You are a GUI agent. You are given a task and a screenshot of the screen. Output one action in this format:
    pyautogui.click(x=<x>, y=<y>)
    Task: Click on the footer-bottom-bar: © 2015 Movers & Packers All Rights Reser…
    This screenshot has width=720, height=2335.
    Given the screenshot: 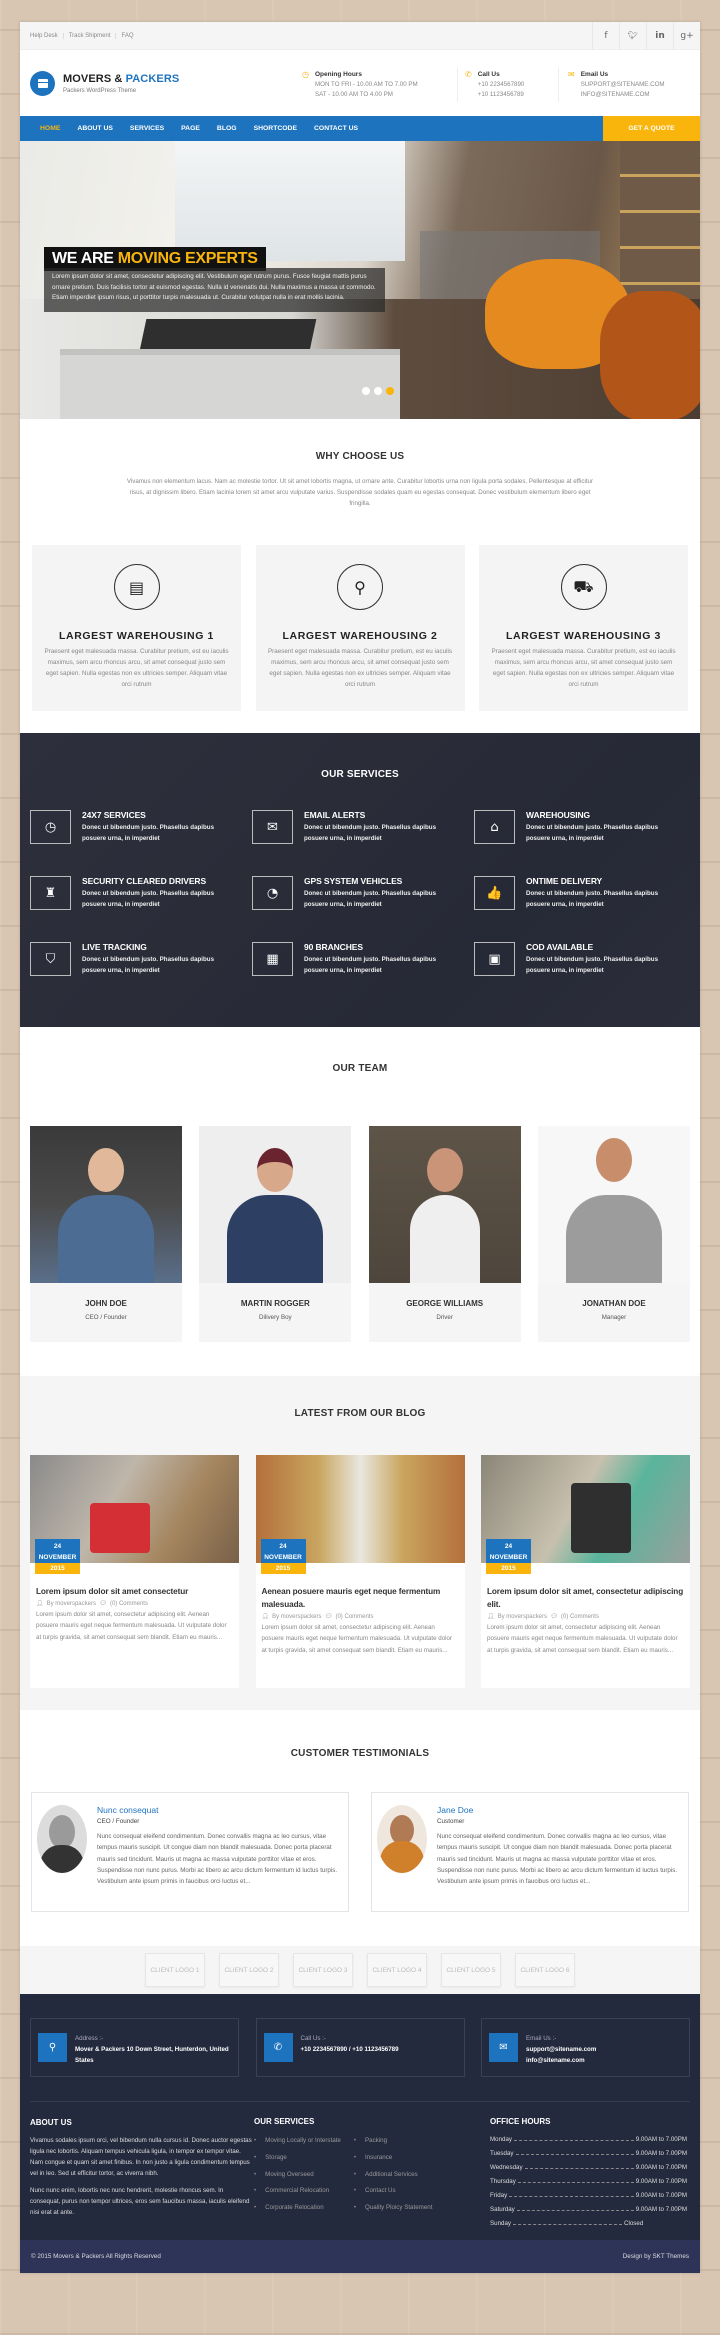 What is the action you would take?
    pyautogui.click(x=360, y=2256)
    